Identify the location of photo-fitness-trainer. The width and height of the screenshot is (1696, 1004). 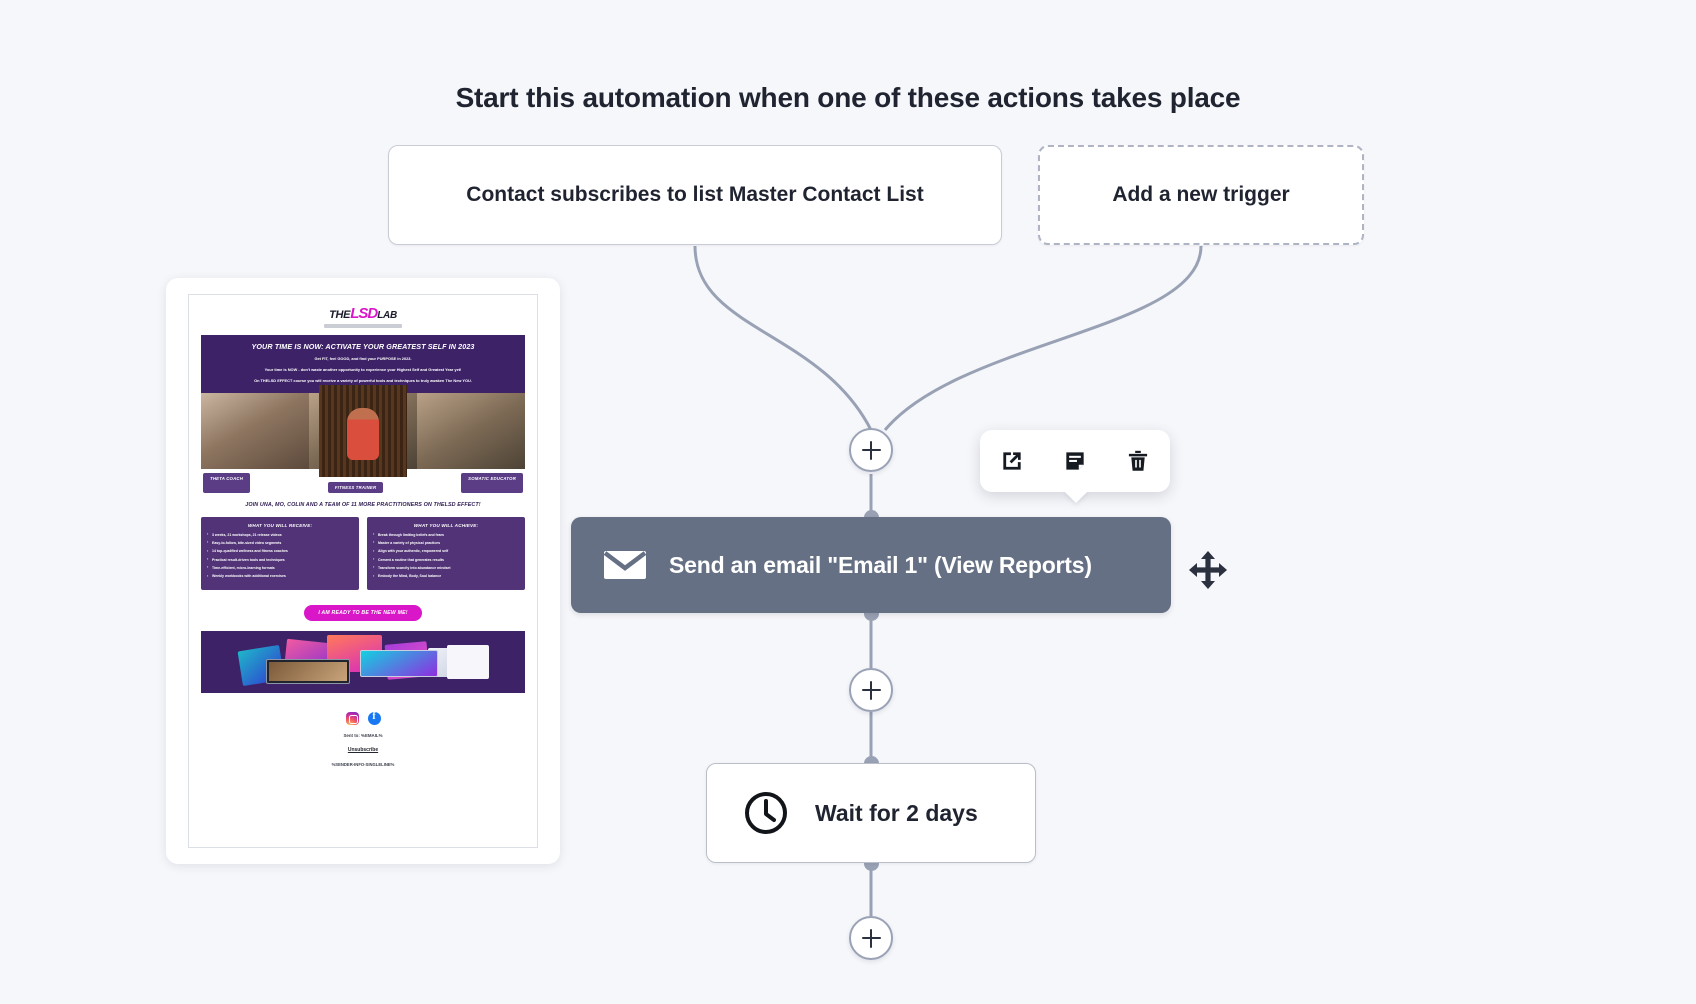
(363, 430).